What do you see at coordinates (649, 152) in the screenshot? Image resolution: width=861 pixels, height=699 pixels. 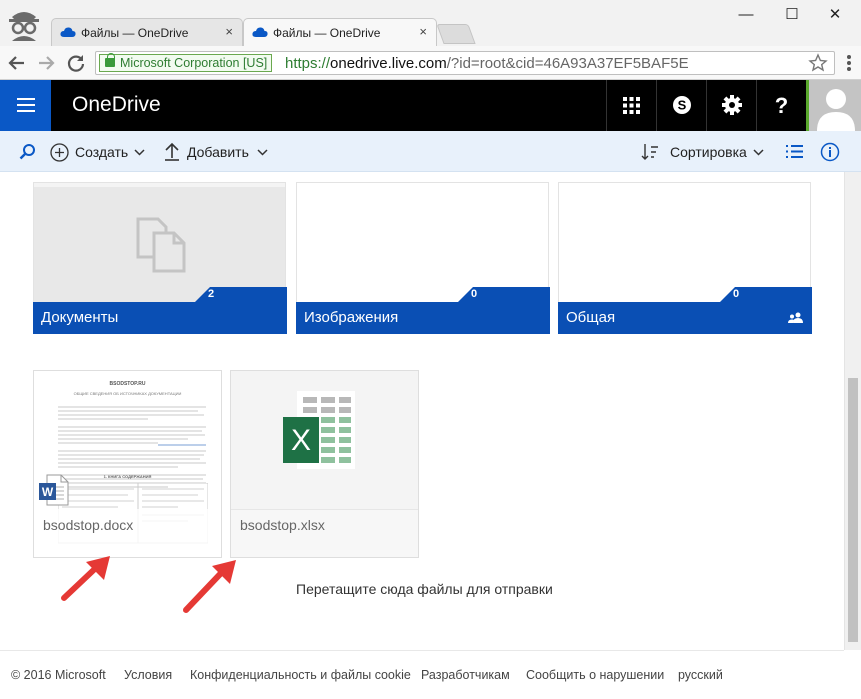 I see `sort-icon` at bounding box center [649, 152].